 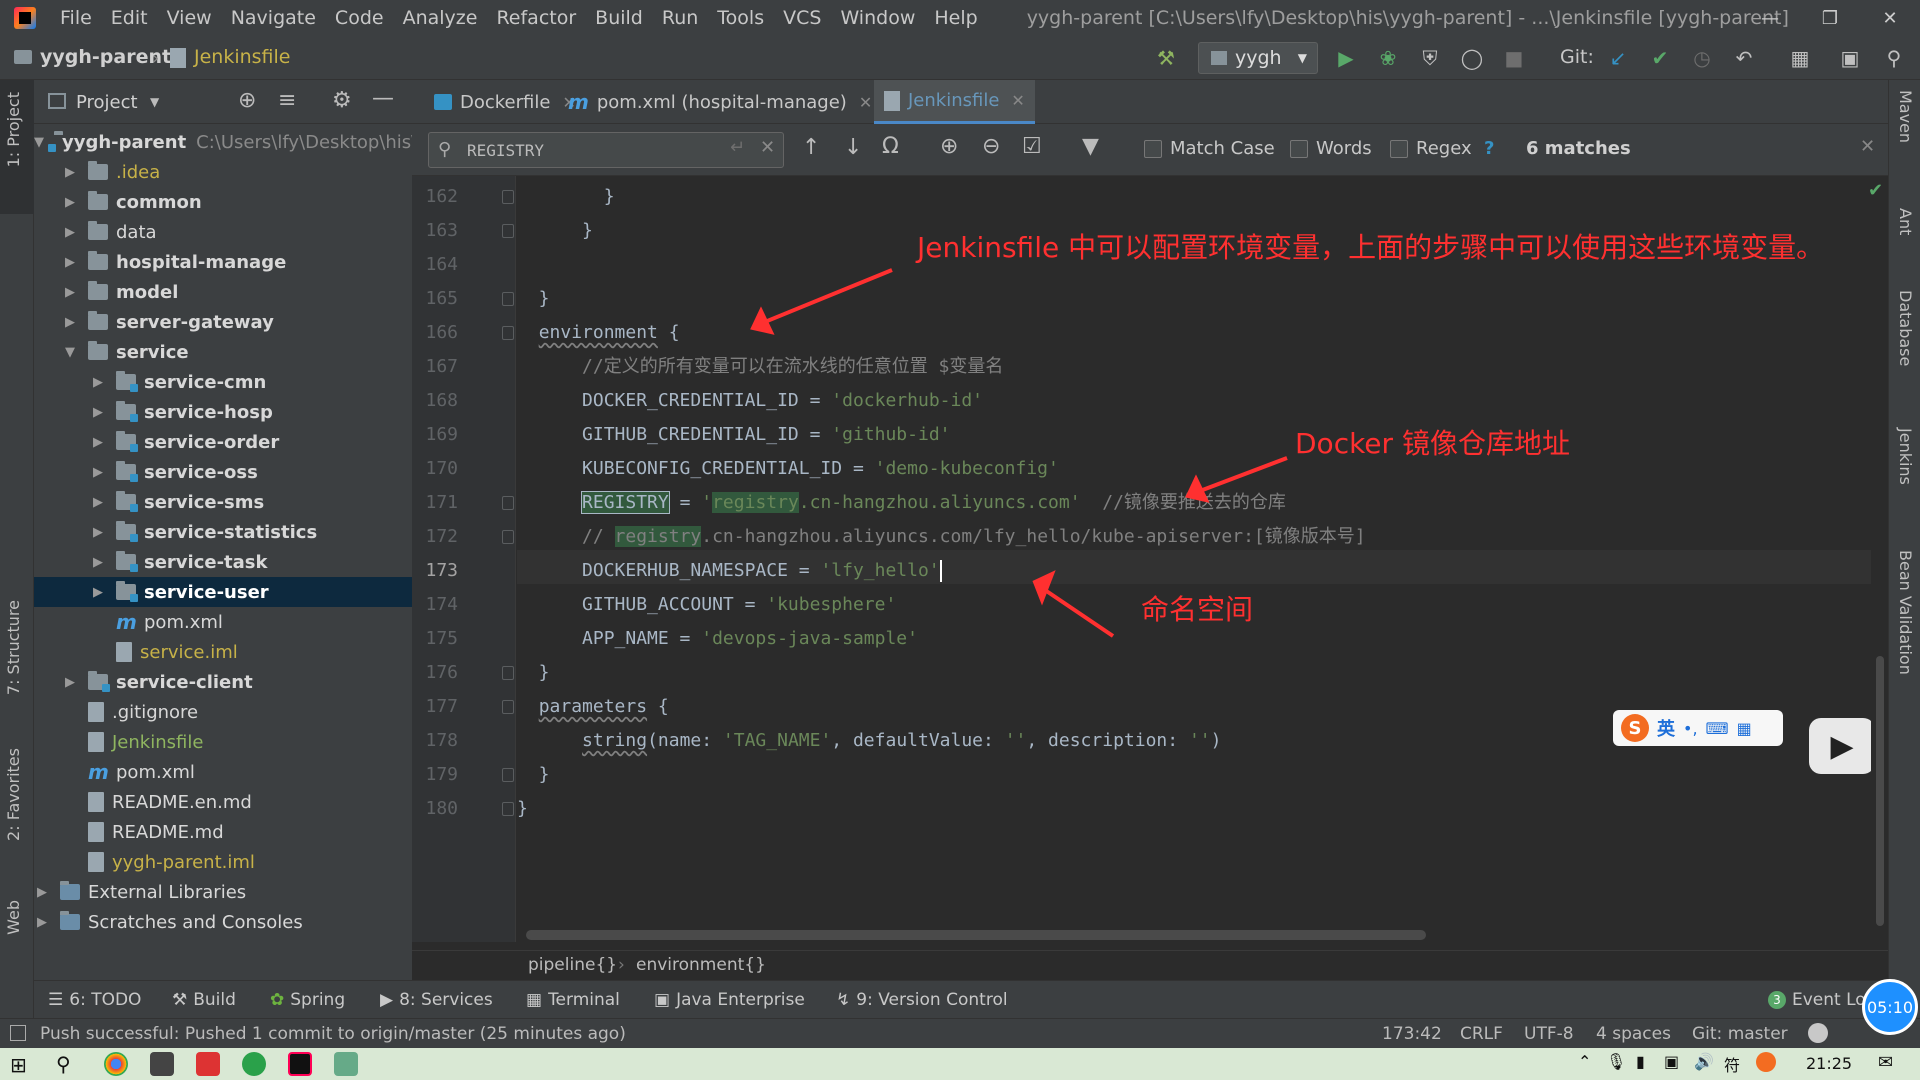 I want to click on tree-item: ▶ service-hosp, so click(x=223, y=412).